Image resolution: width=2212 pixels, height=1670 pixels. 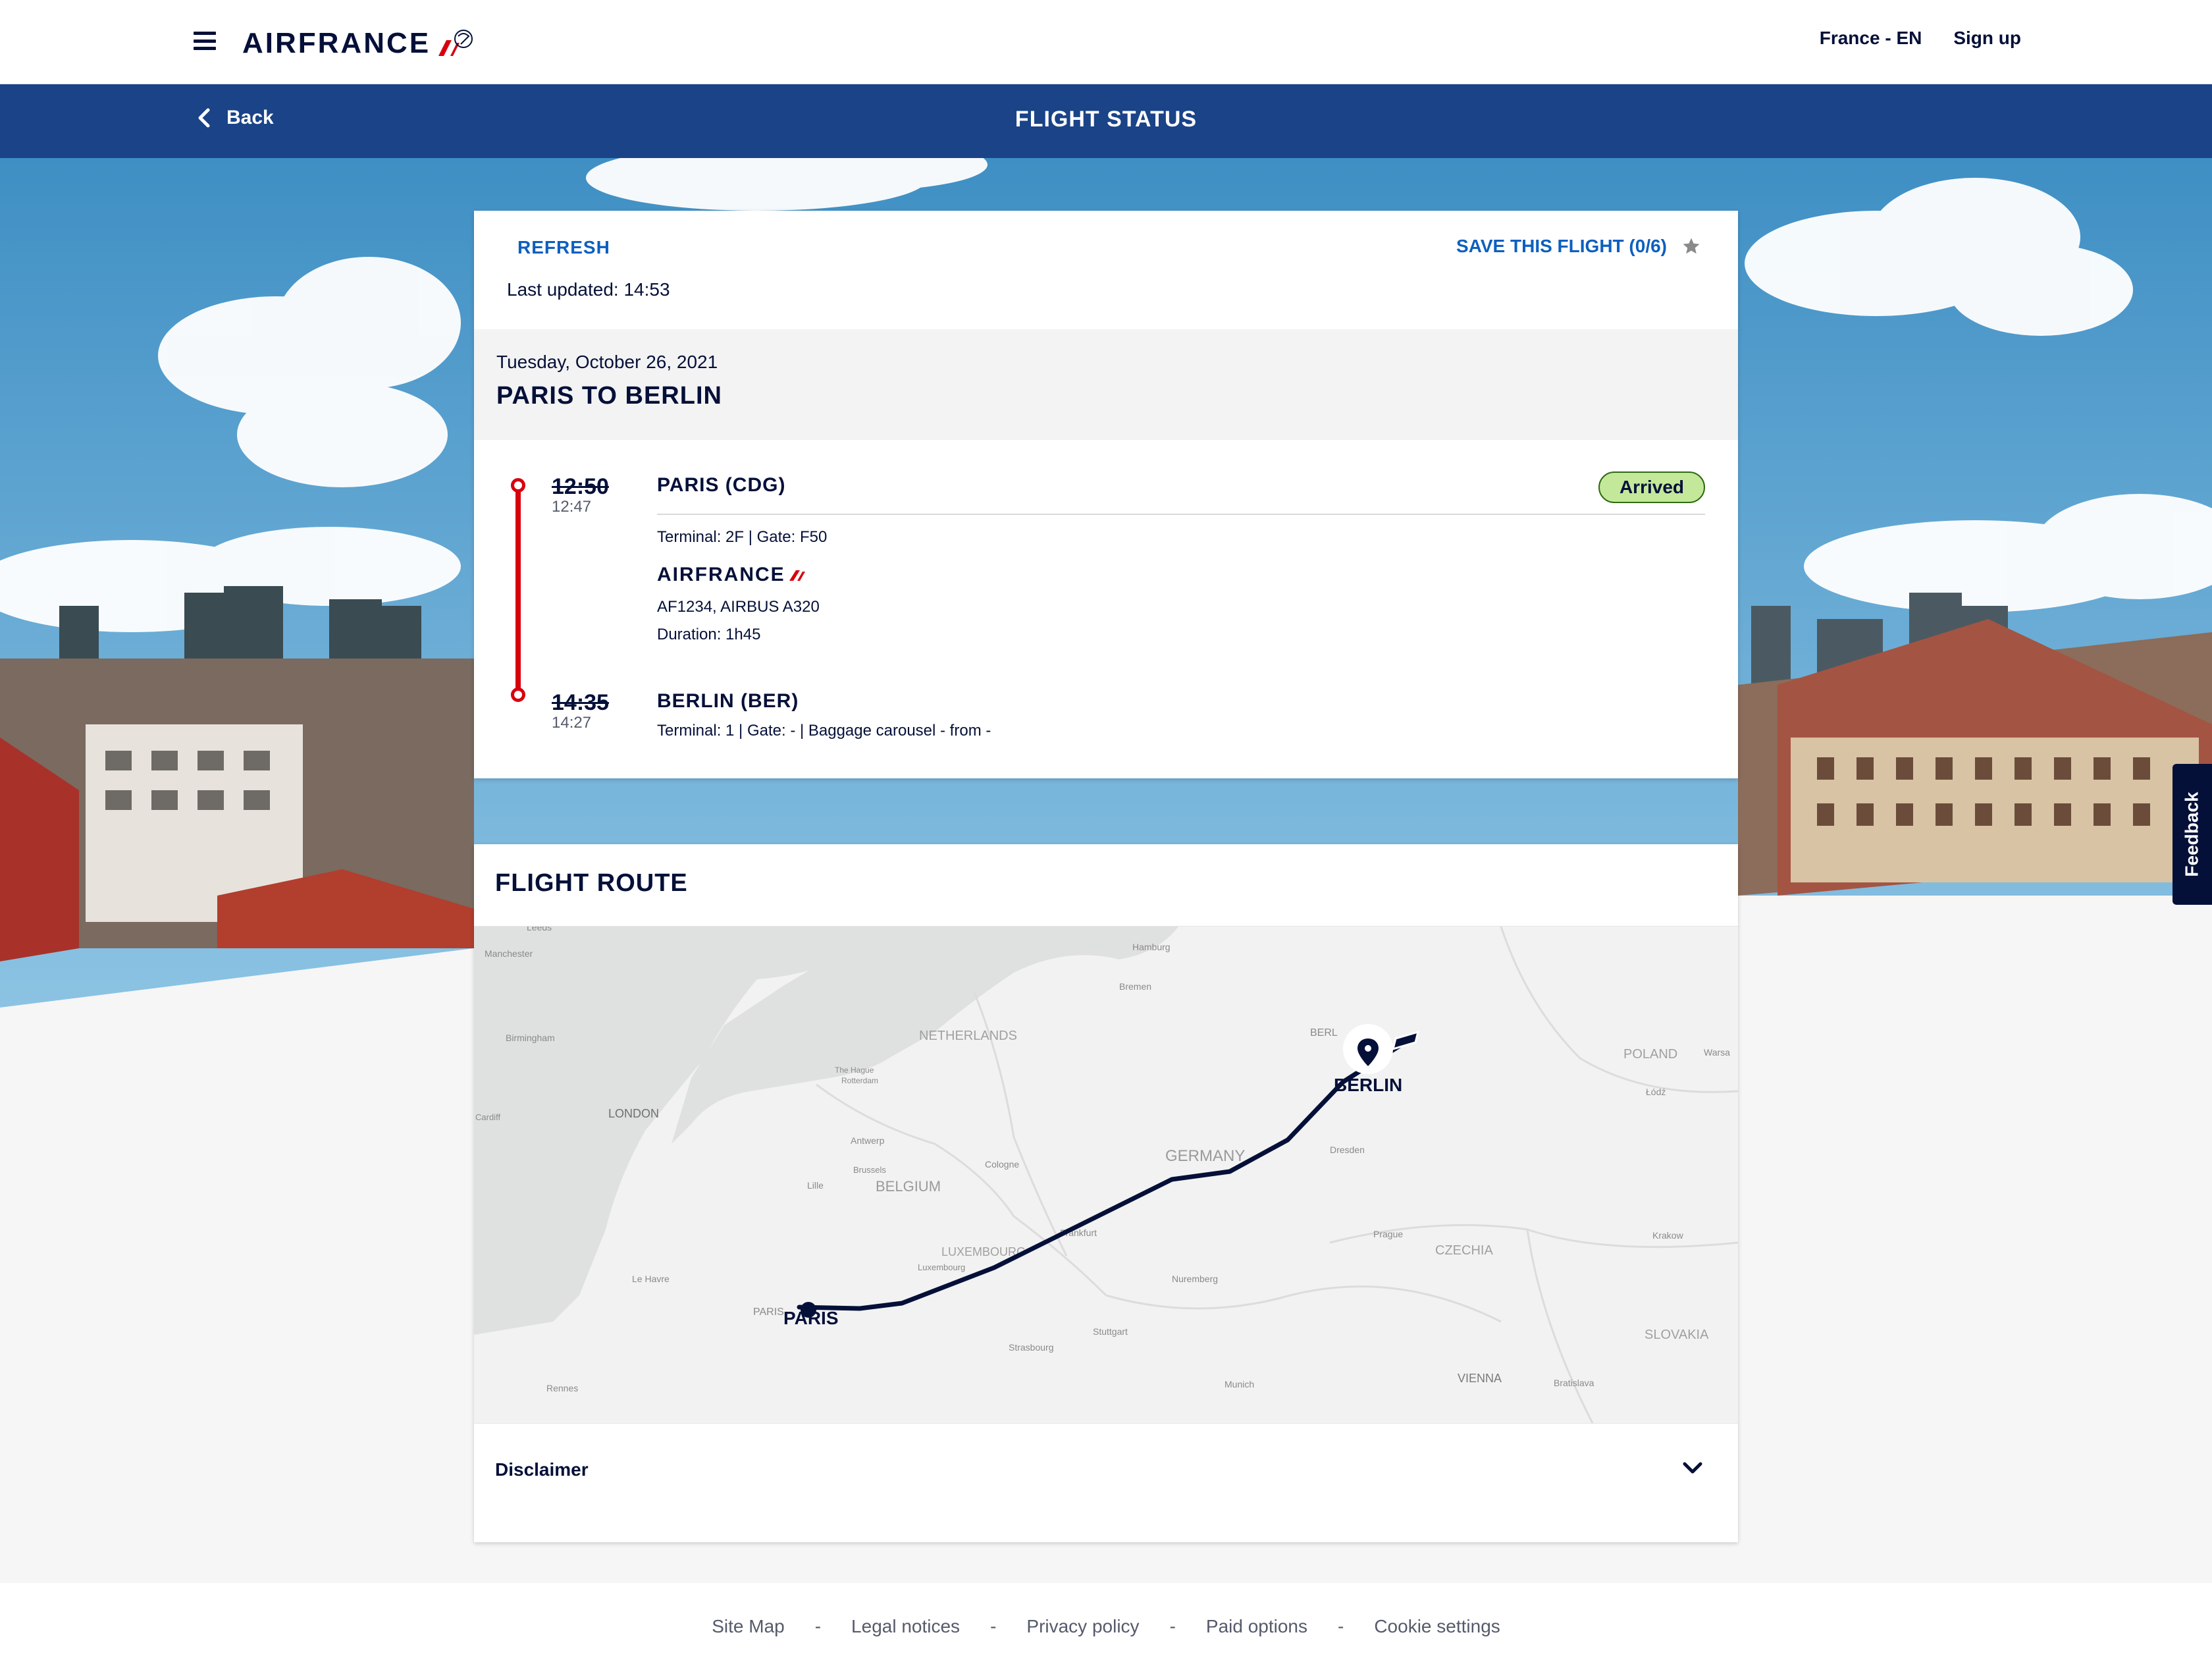 What do you see at coordinates (1239, 1384) in the screenshot?
I see `map-label: Munich` at bounding box center [1239, 1384].